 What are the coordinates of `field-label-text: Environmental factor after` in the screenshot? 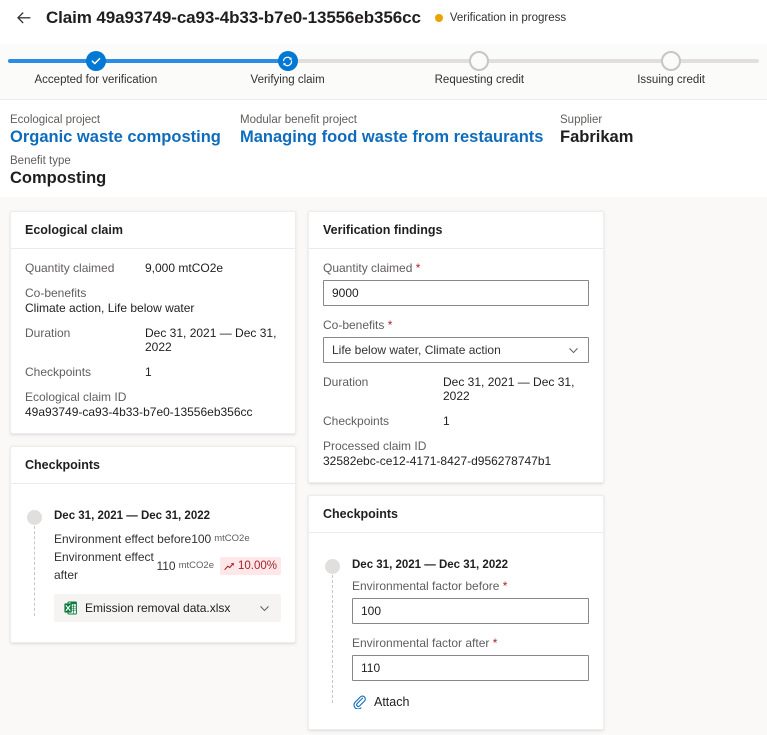 It's located at (421, 643).